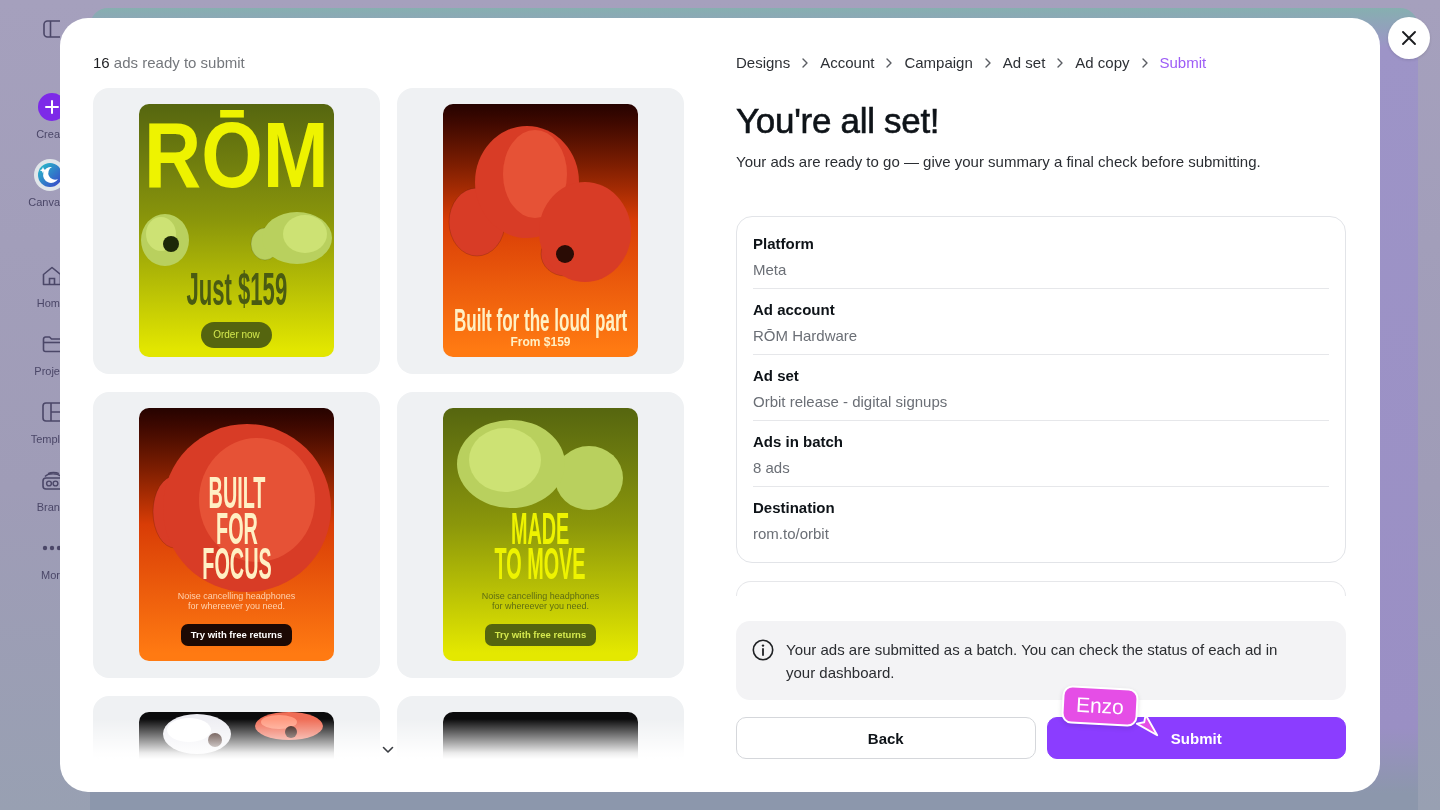  I want to click on secondary-button: Back, so click(886, 738).